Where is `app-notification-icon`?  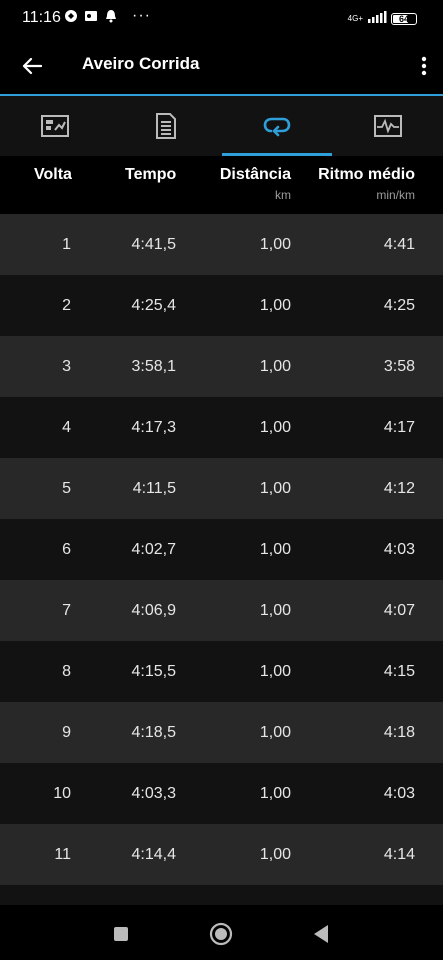
app-notification-icon is located at coordinates (71, 16).